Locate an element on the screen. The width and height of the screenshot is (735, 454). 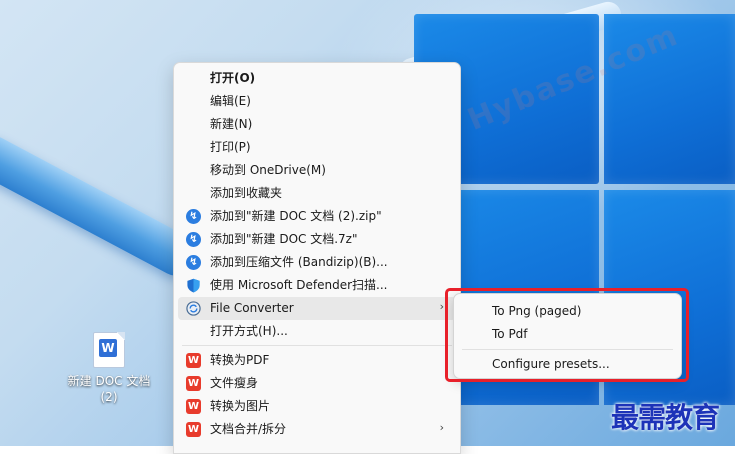
defender-shield-icon is located at coordinates (193, 285).